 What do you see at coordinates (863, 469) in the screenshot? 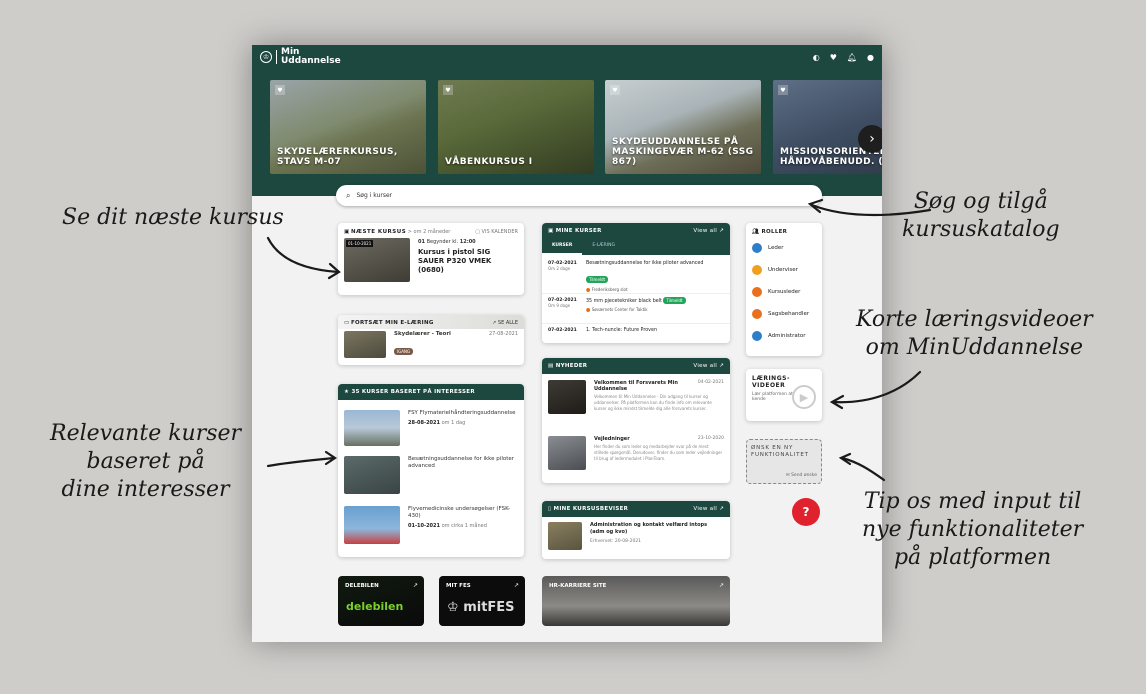
I see `arrow-wish` at bounding box center [863, 469].